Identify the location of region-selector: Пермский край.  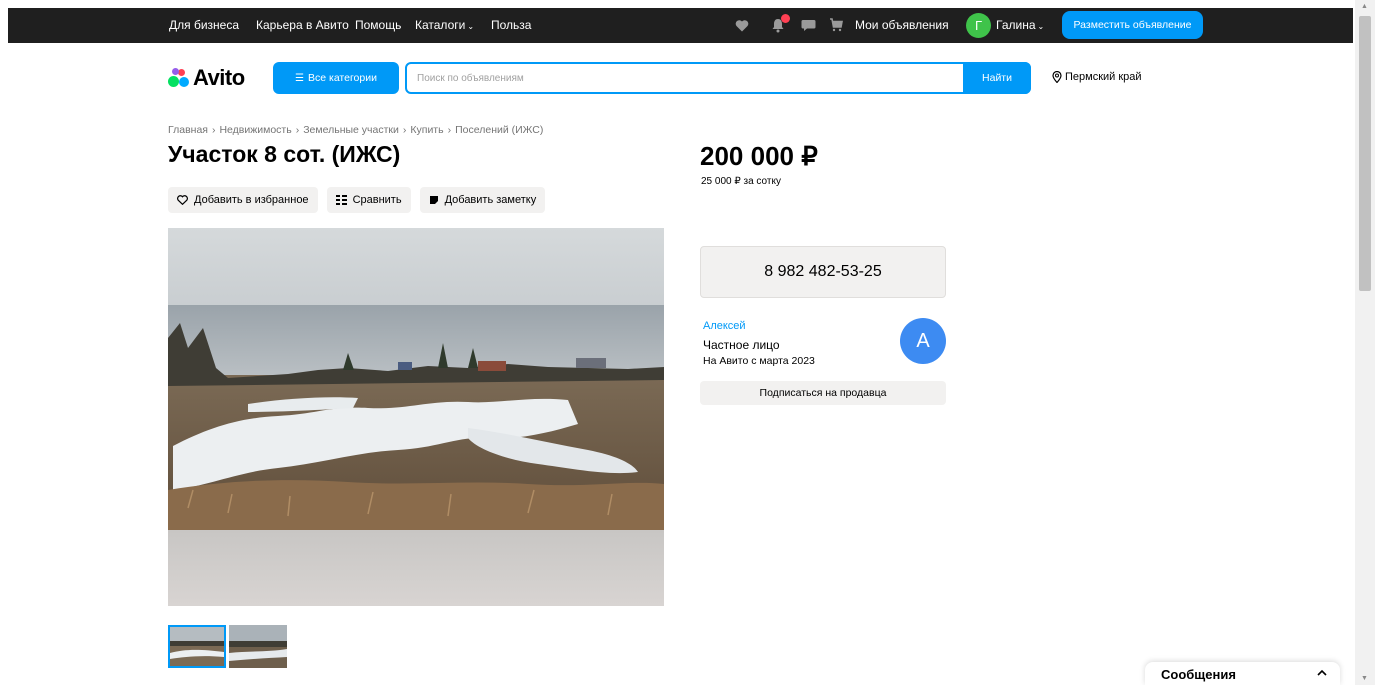
(1097, 77).